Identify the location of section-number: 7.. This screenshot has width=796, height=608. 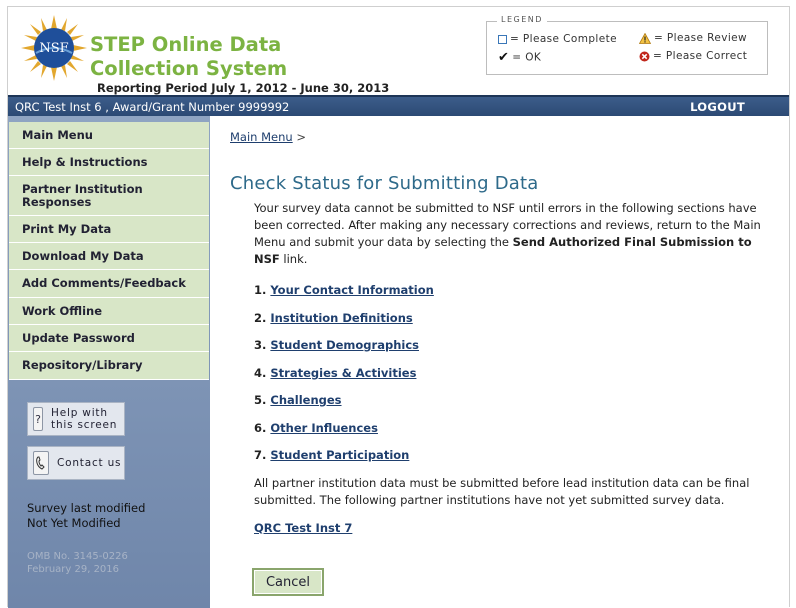
(260, 455).